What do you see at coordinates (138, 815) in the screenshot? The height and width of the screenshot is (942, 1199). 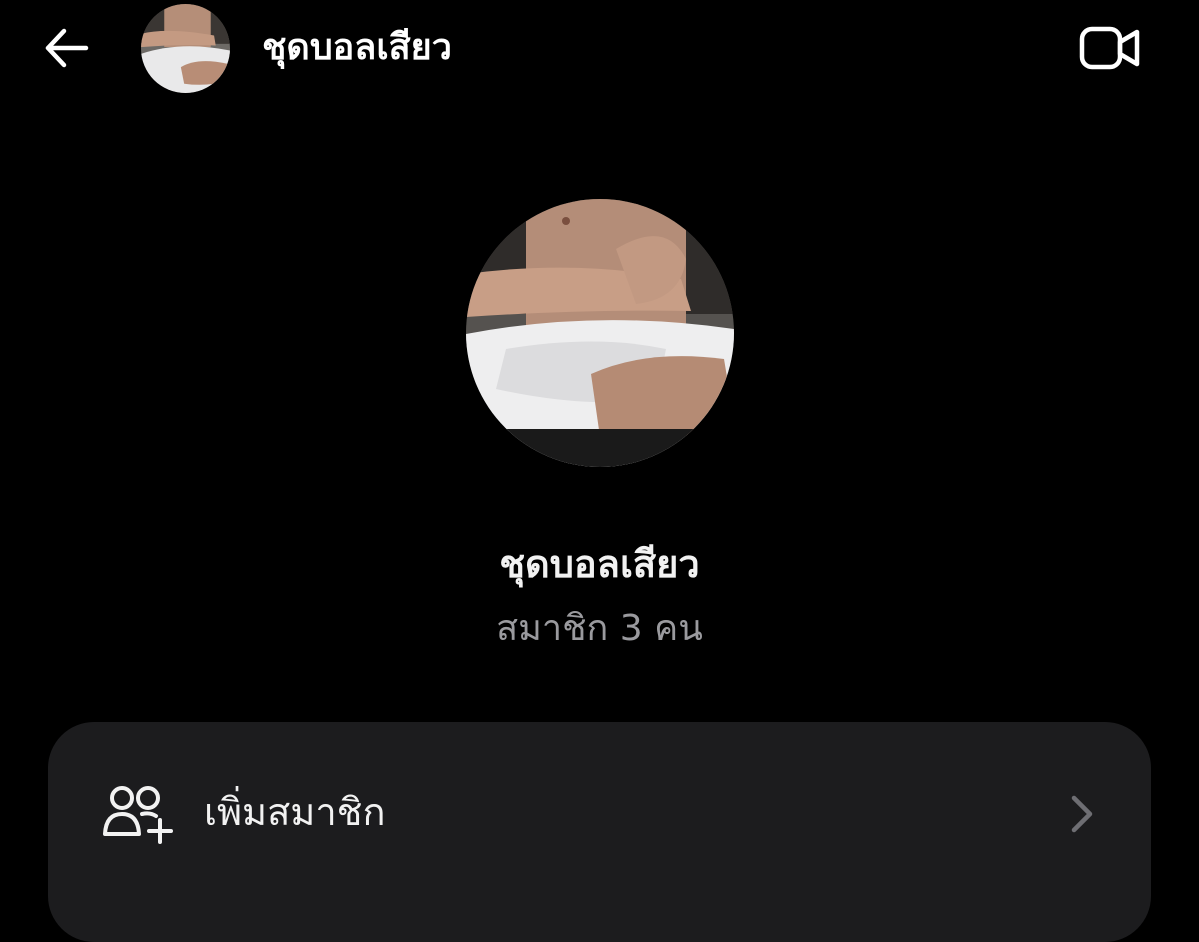 I see `add-people-icon` at bounding box center [138, 815].